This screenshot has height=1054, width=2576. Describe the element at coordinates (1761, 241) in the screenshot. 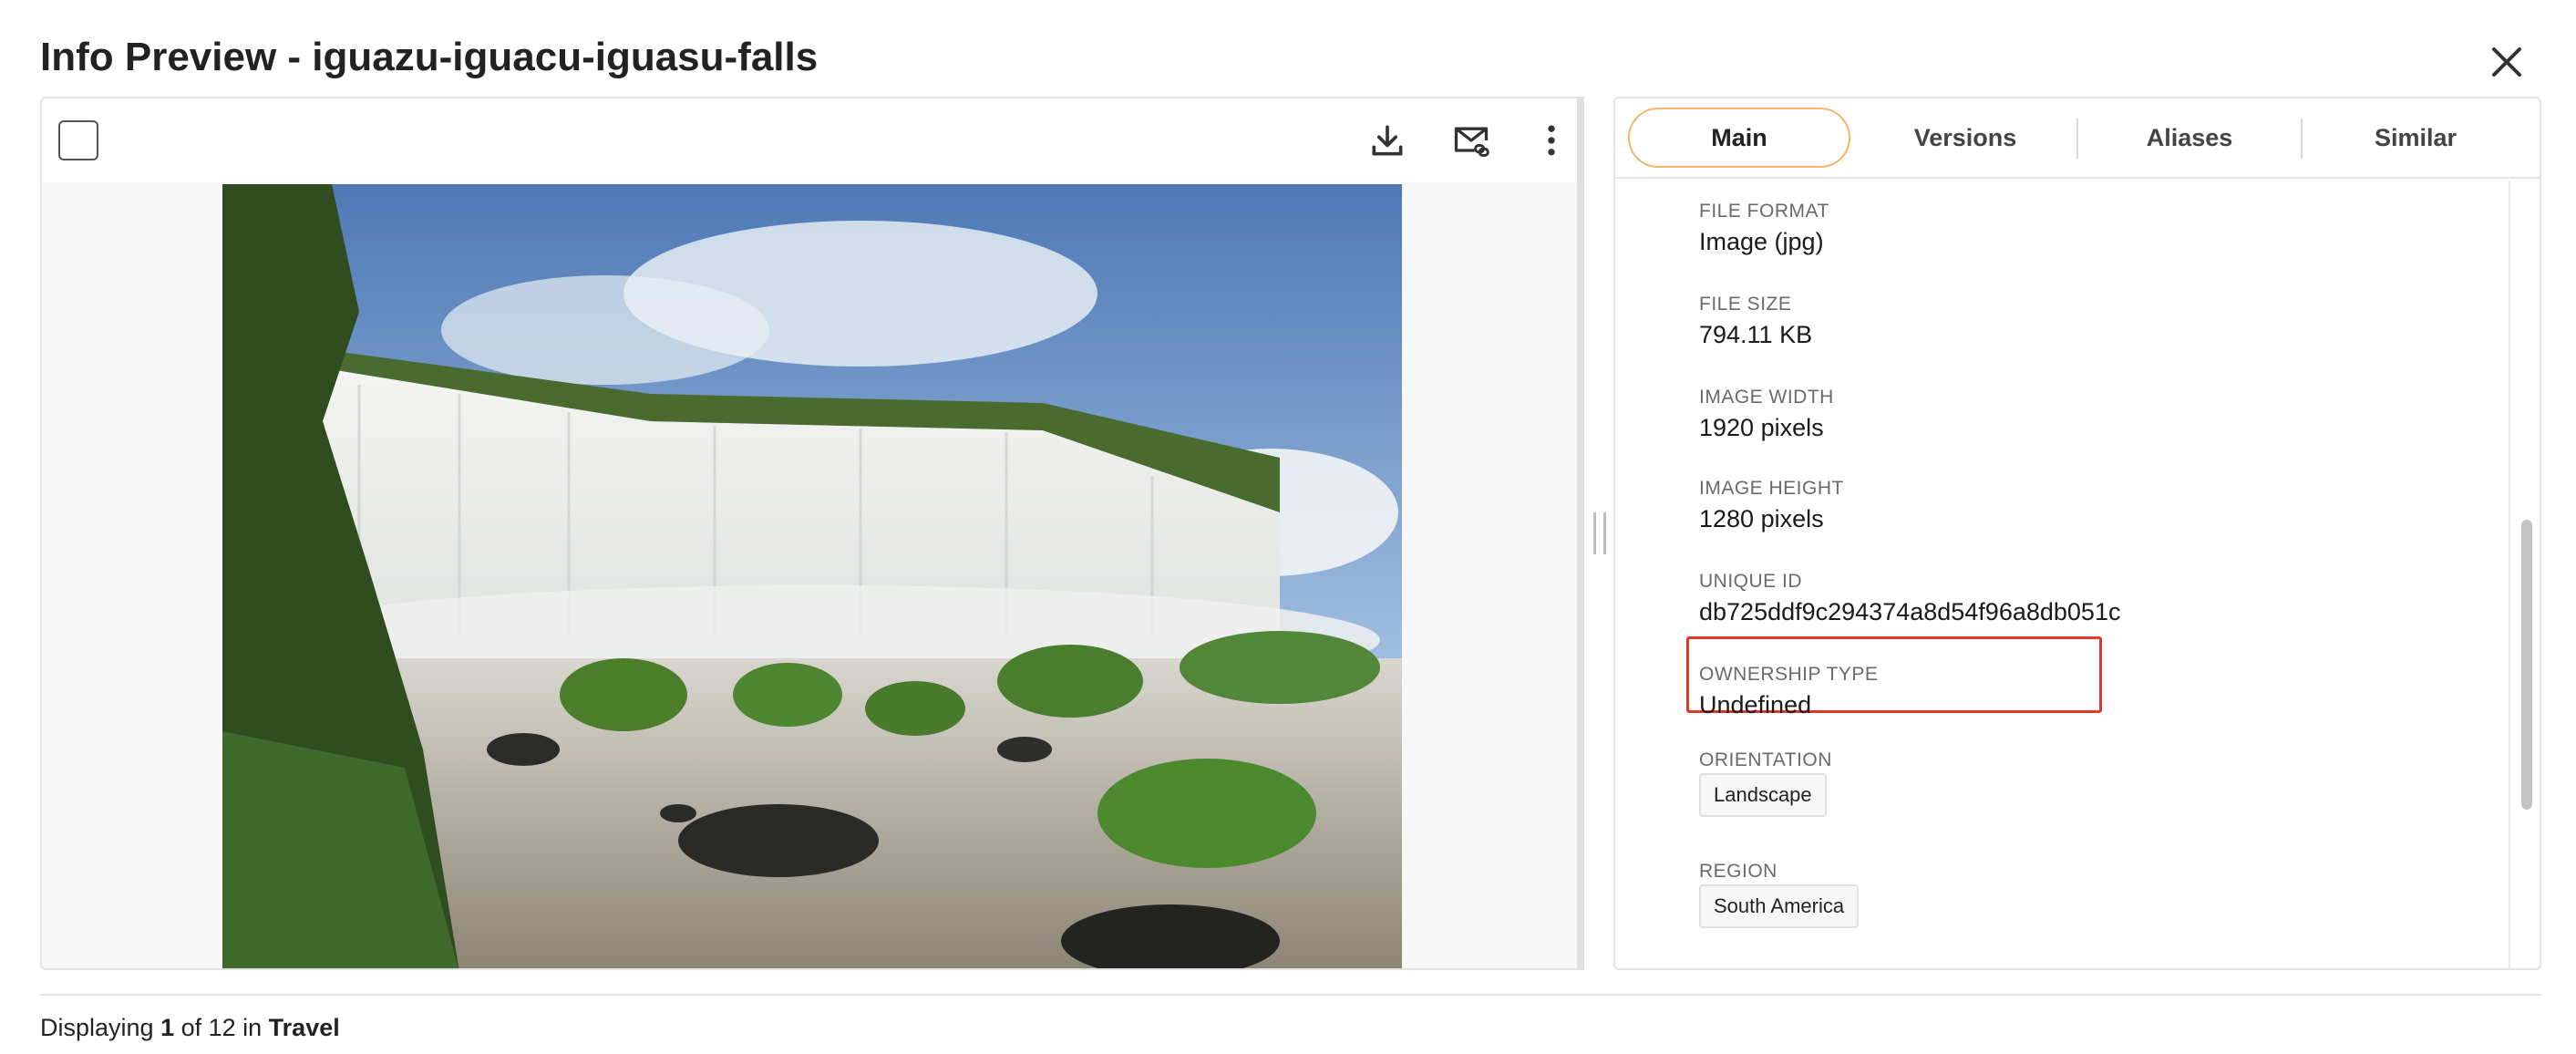

I see `file-format-value: Image (jpg)` at that location.